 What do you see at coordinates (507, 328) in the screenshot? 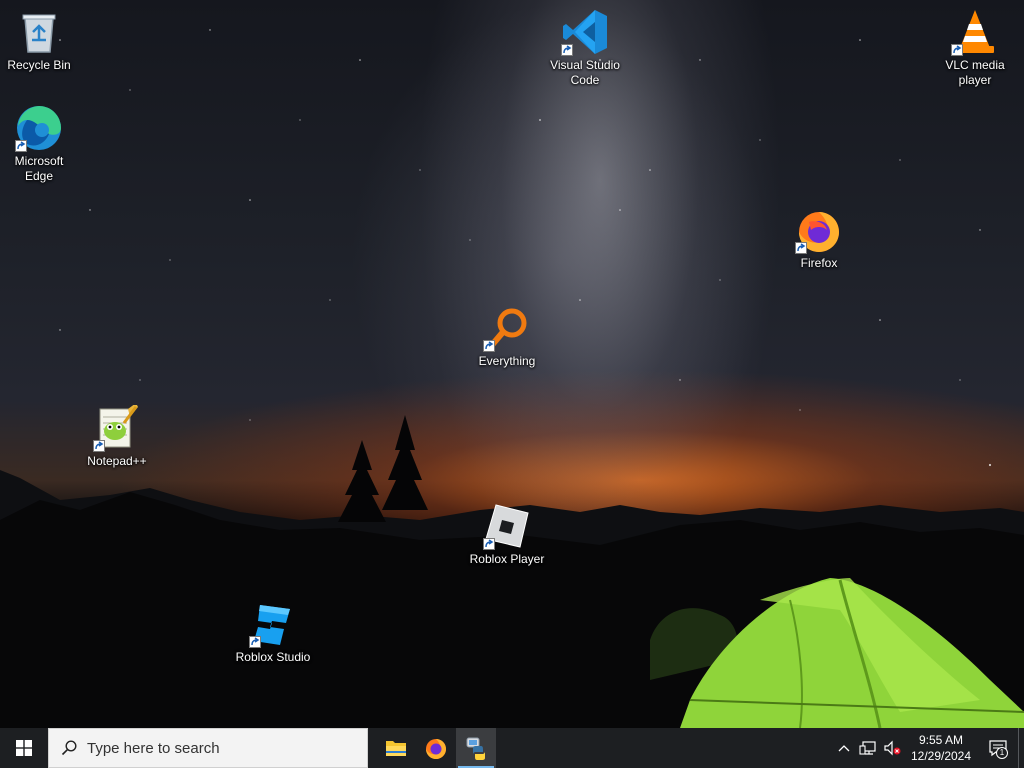
I see `everything-search-icon` at bounding box center [507, 328].